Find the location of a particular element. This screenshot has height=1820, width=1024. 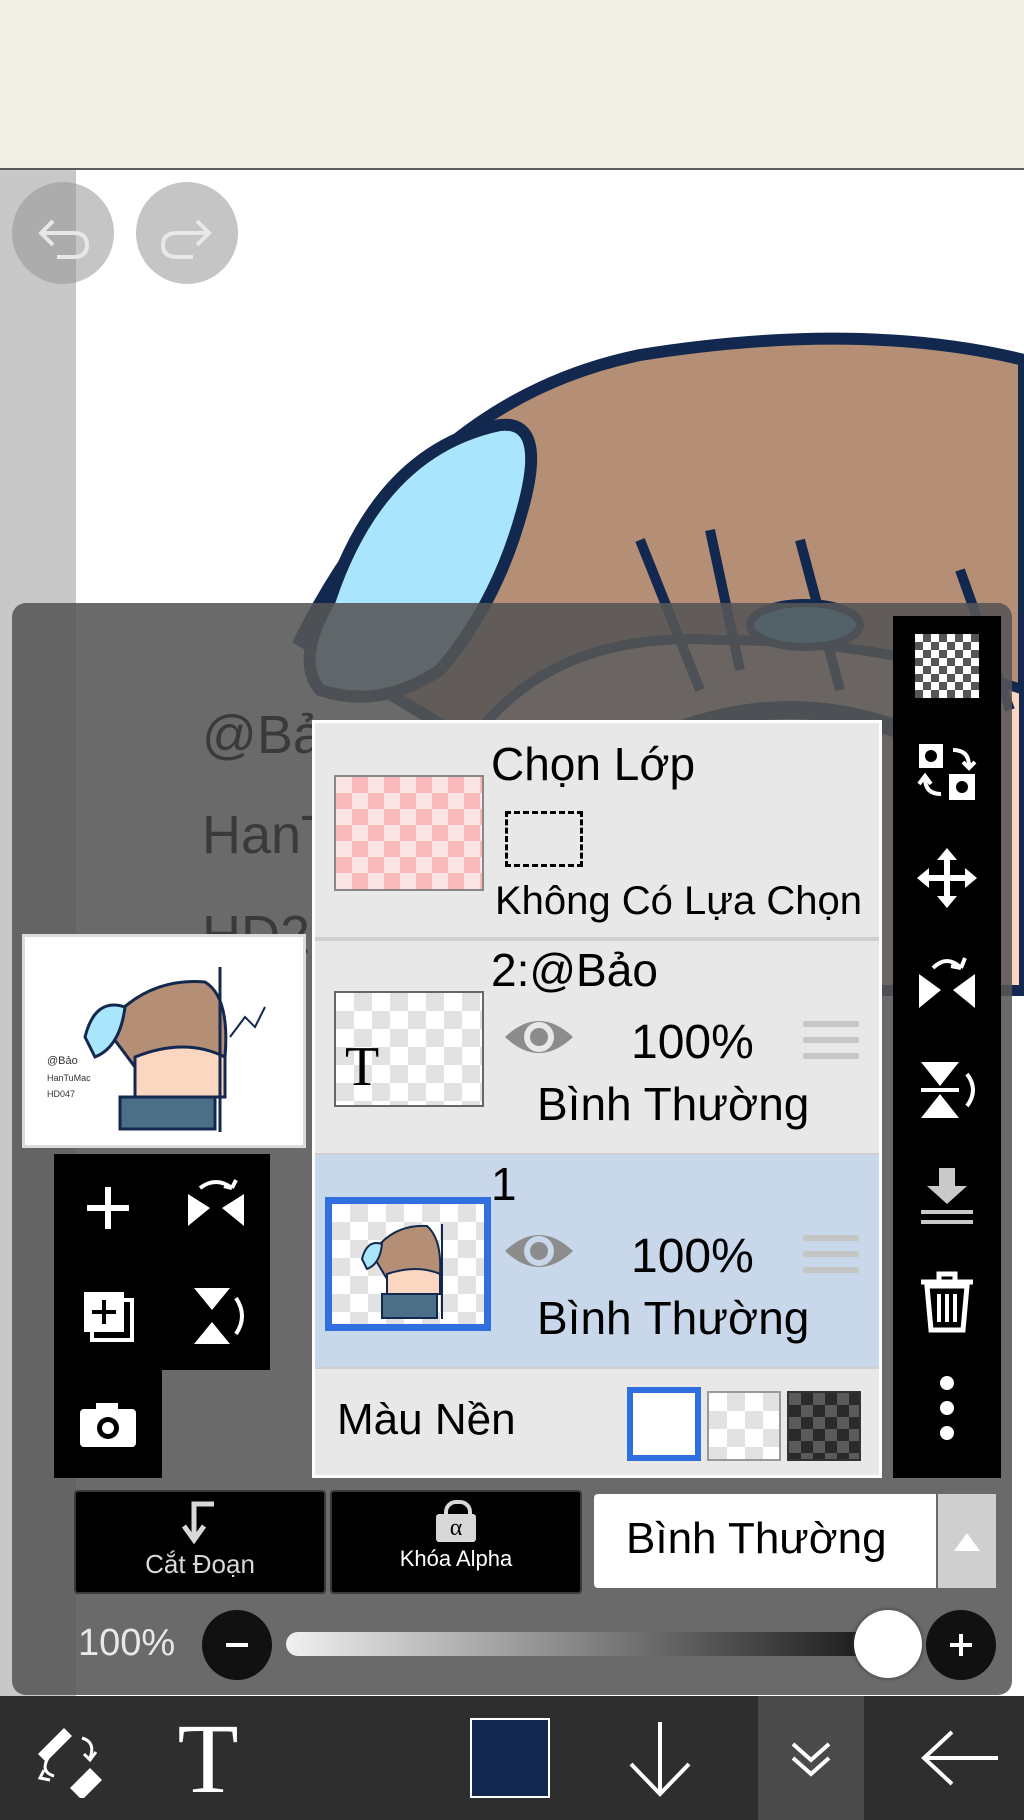

background-transparent-option is located at coordinates (744, 1426).